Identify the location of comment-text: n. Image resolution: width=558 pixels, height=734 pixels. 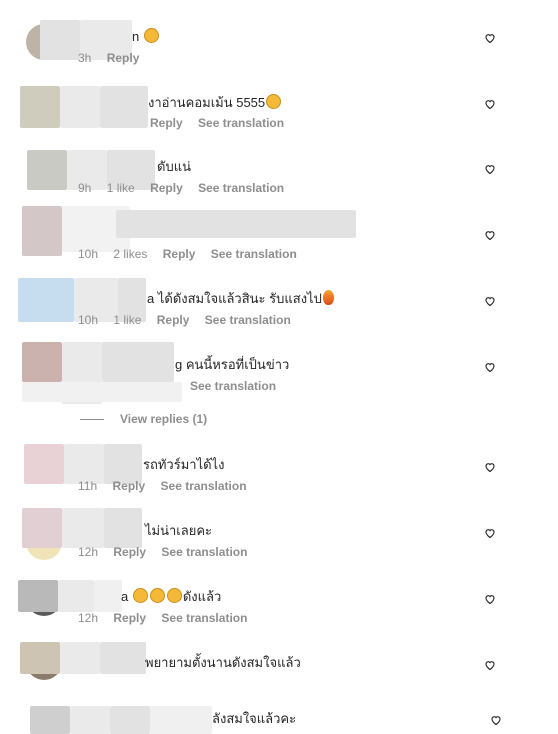
(146, 36).